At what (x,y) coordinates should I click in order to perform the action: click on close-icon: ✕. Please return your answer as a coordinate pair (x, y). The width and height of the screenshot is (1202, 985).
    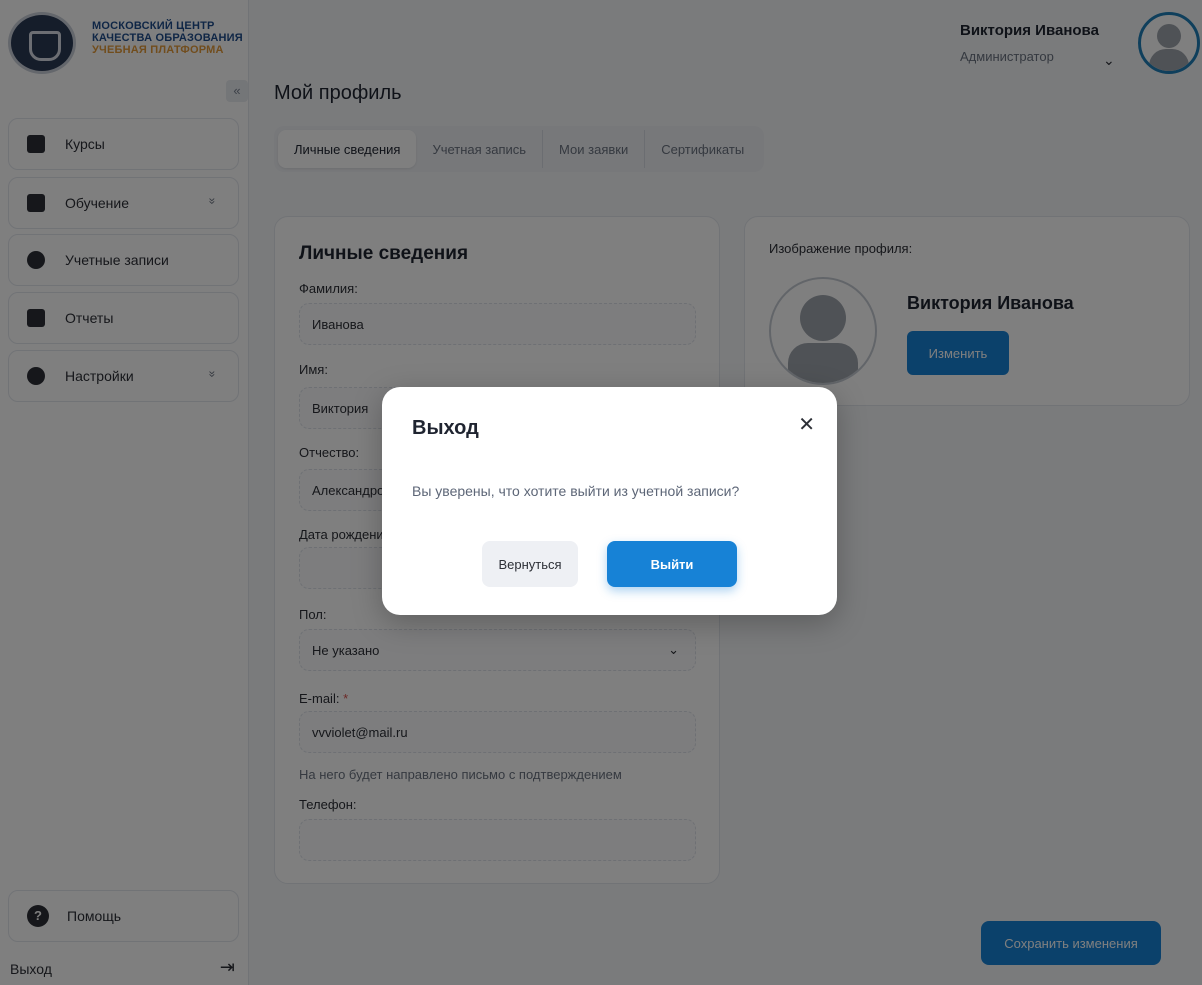
    Looking at the image, I should click on (806, 425).